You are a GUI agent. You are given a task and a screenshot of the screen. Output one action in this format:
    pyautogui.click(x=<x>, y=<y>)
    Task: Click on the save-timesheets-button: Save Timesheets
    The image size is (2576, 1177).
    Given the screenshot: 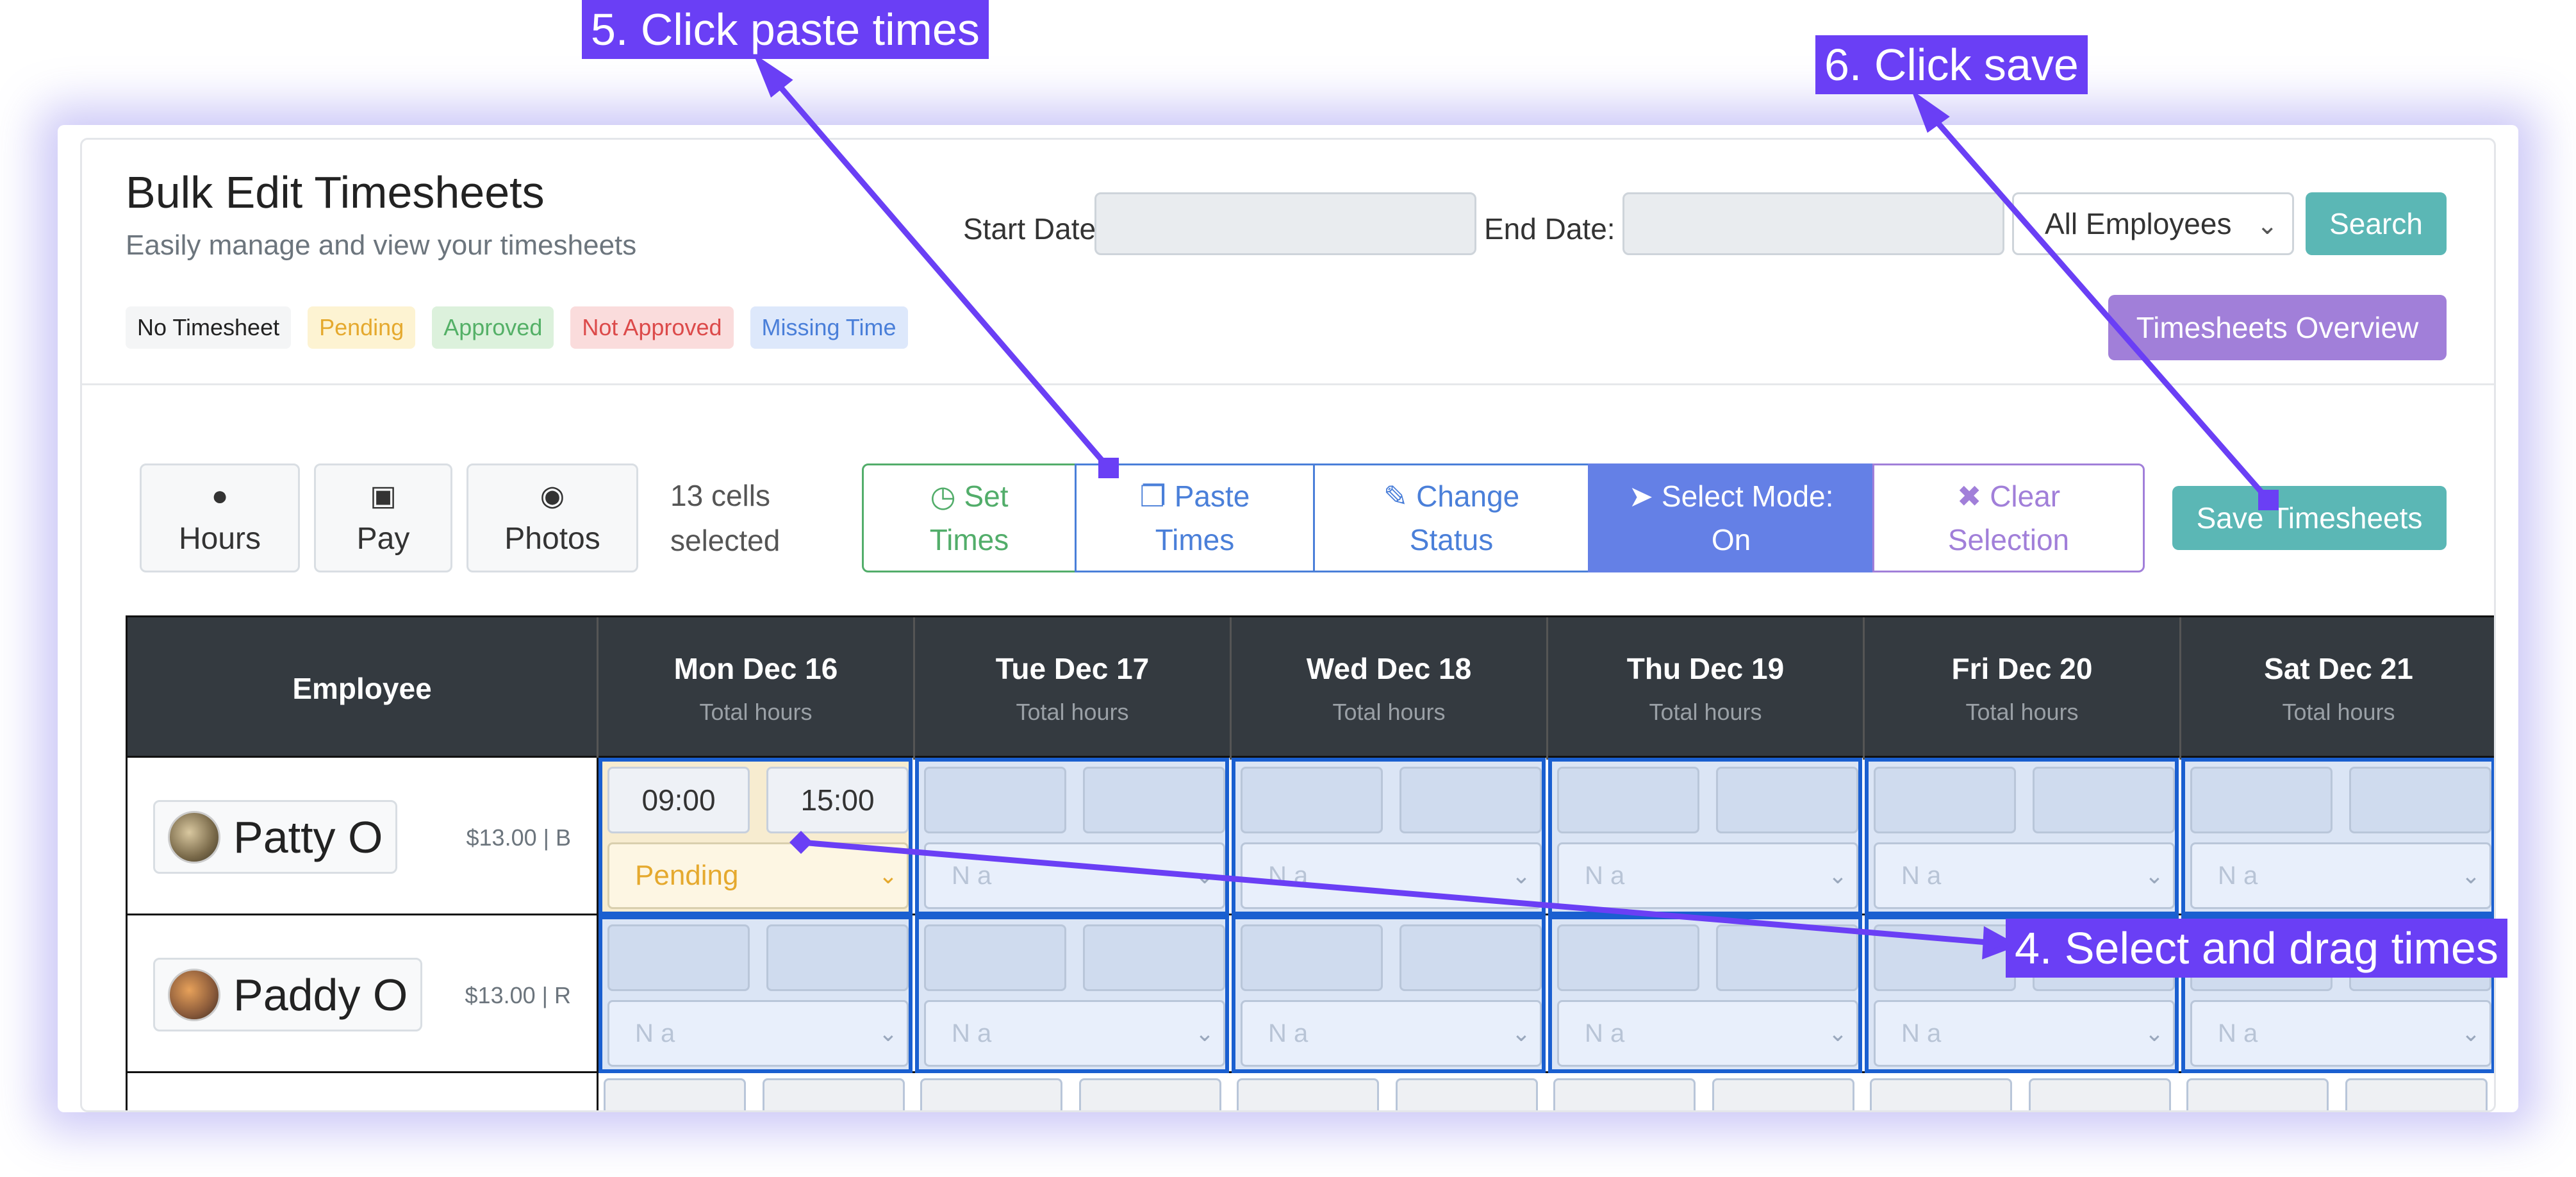 What is the action you would take?
    pyautogui.click(x=2309, y=518)
    